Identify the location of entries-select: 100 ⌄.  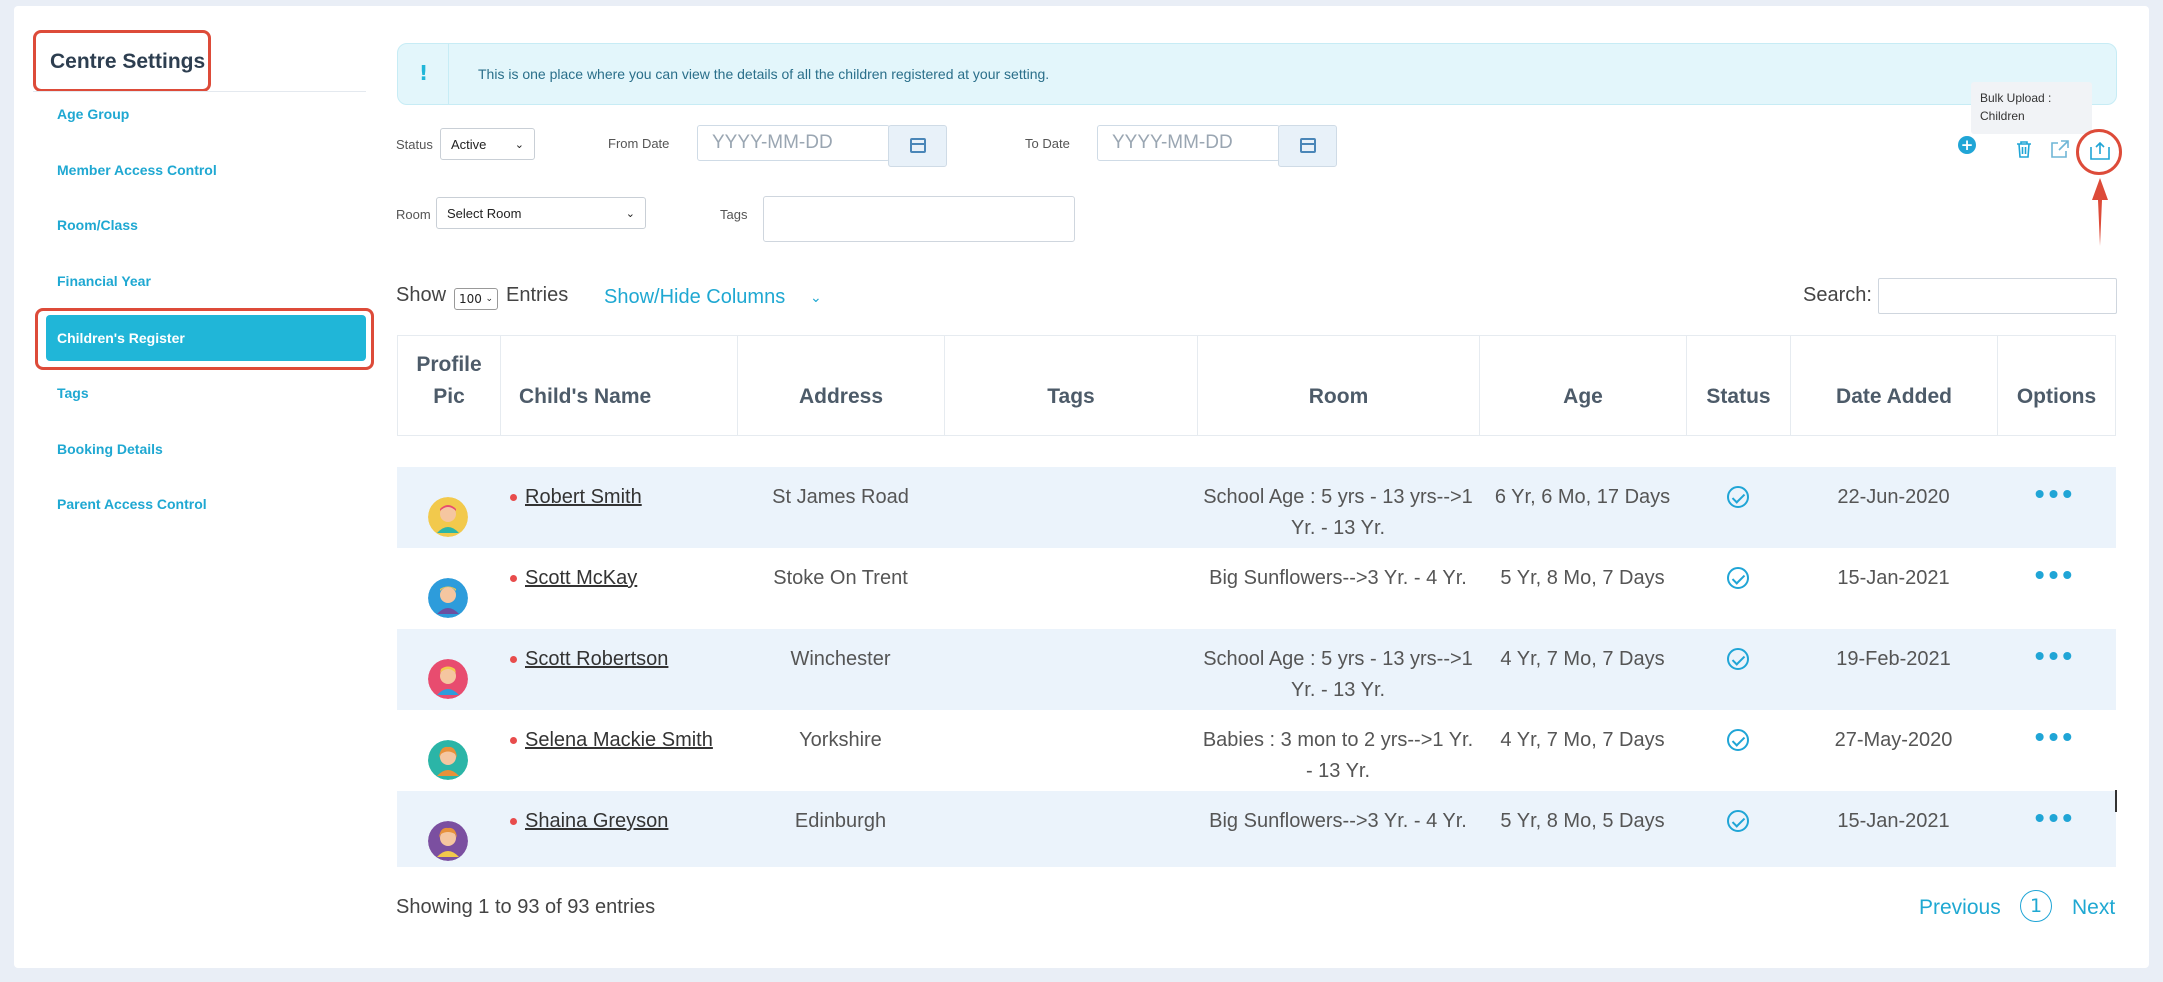
(476, 299).